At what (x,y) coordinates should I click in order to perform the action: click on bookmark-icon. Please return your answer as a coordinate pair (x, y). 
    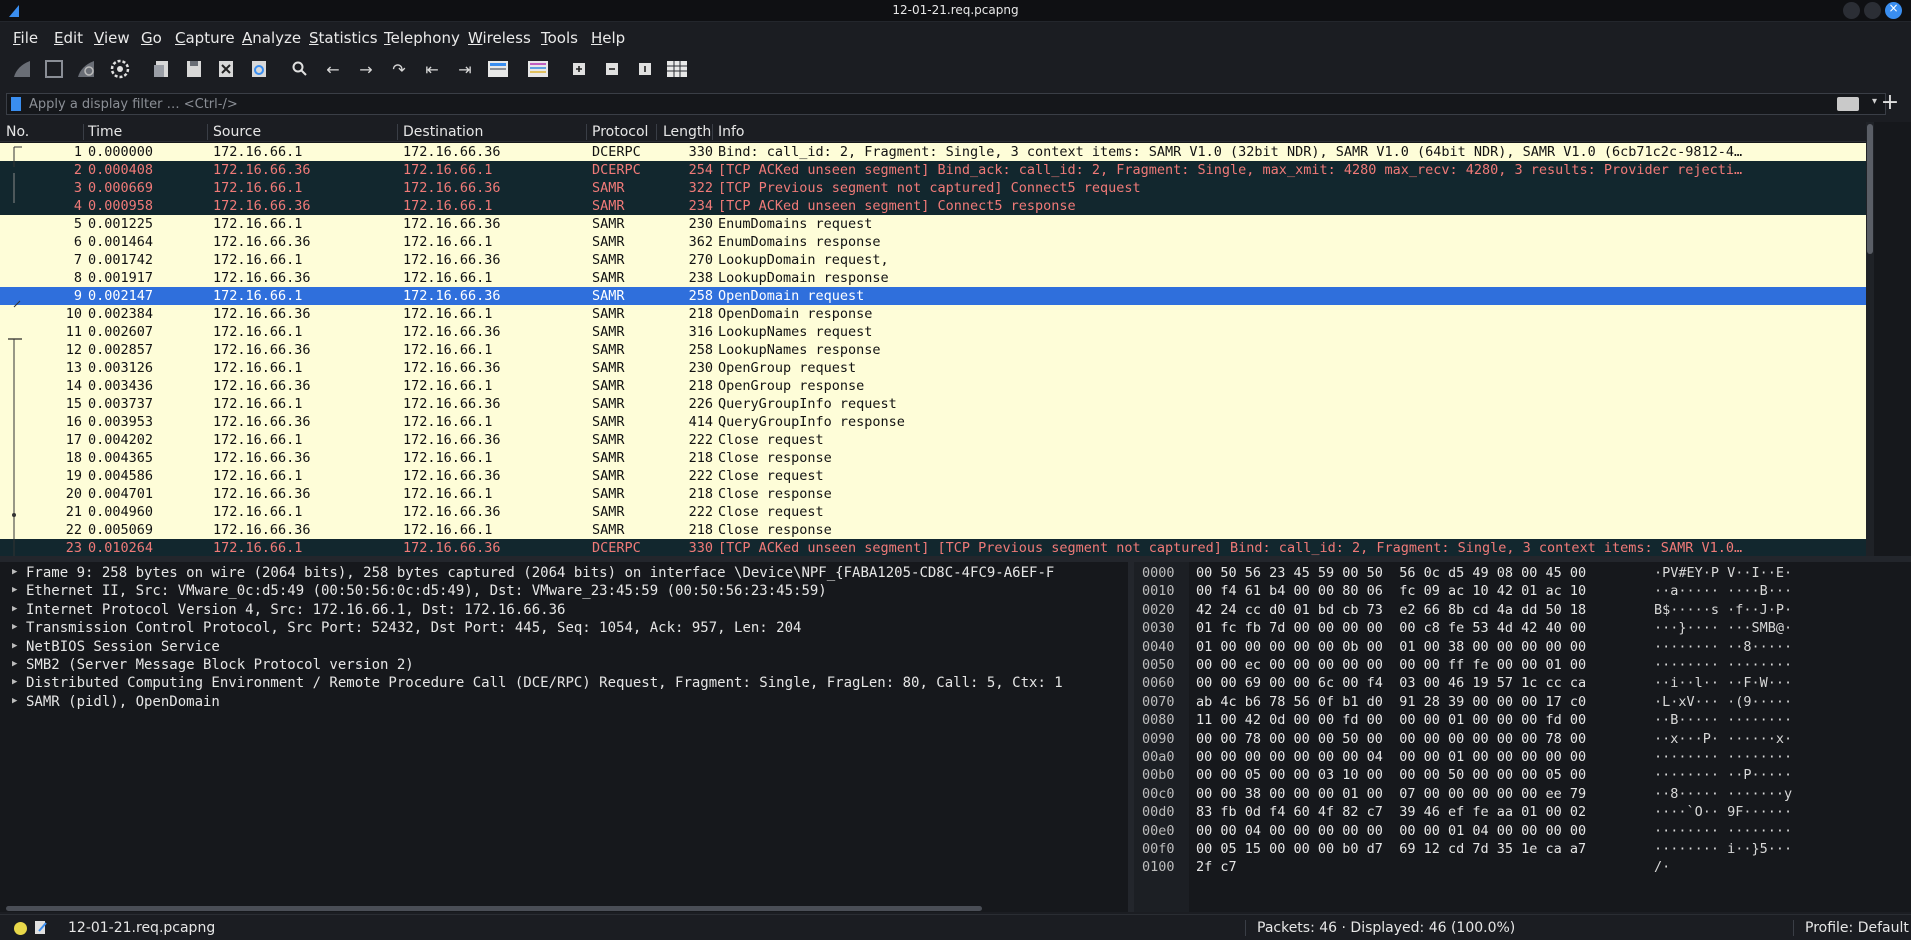
    Looking at the image, I should click on (16, 104).